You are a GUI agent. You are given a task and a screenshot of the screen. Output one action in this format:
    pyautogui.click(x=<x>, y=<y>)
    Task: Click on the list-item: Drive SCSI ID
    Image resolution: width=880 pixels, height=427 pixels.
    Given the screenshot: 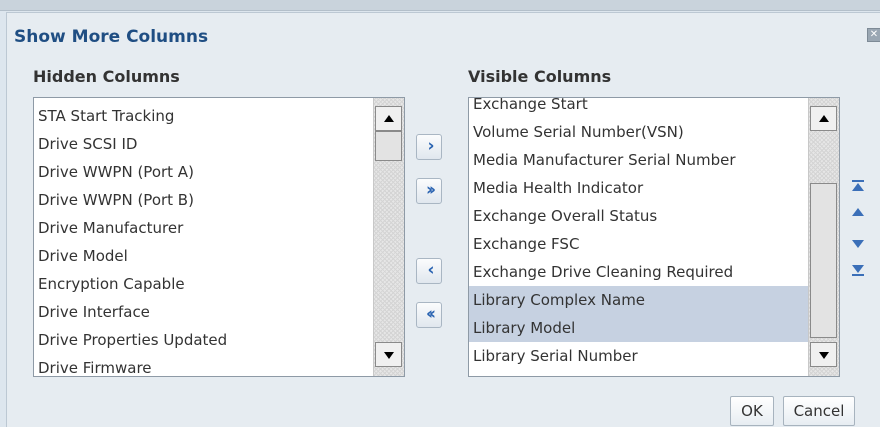 What is the action you would take?
    pyautogui.click(x=130, y=144)
    